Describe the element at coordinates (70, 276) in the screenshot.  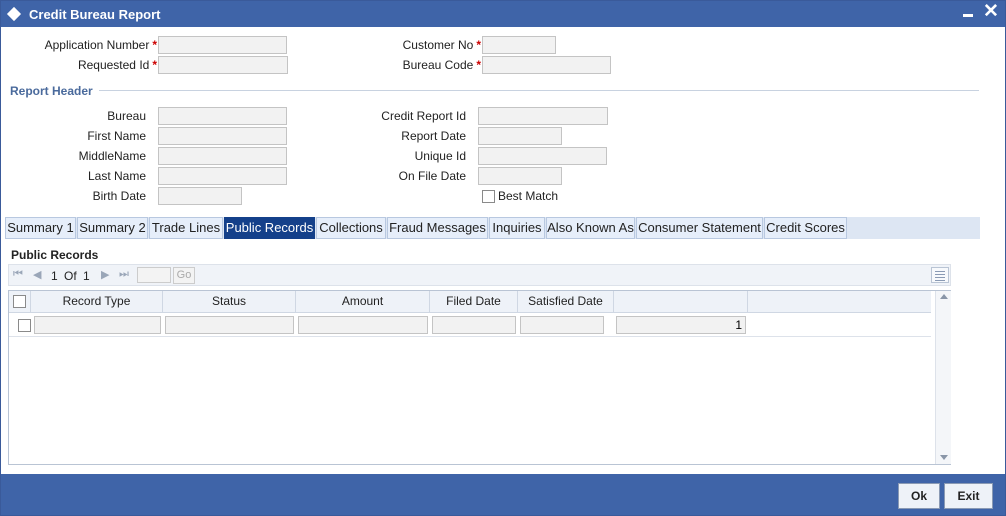
I see `pager-of-label: Of` at that location.